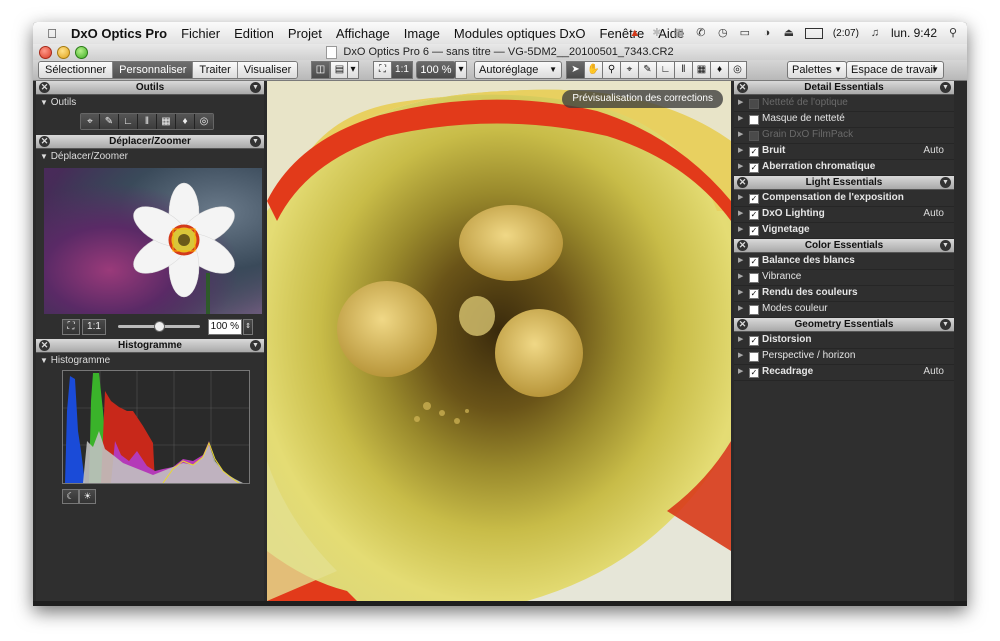 The image size is (1000, 641). Describe the element at coordinates (844, 277) in the screenshot. I see `correction-row: ▶ Vibrance` at that location.